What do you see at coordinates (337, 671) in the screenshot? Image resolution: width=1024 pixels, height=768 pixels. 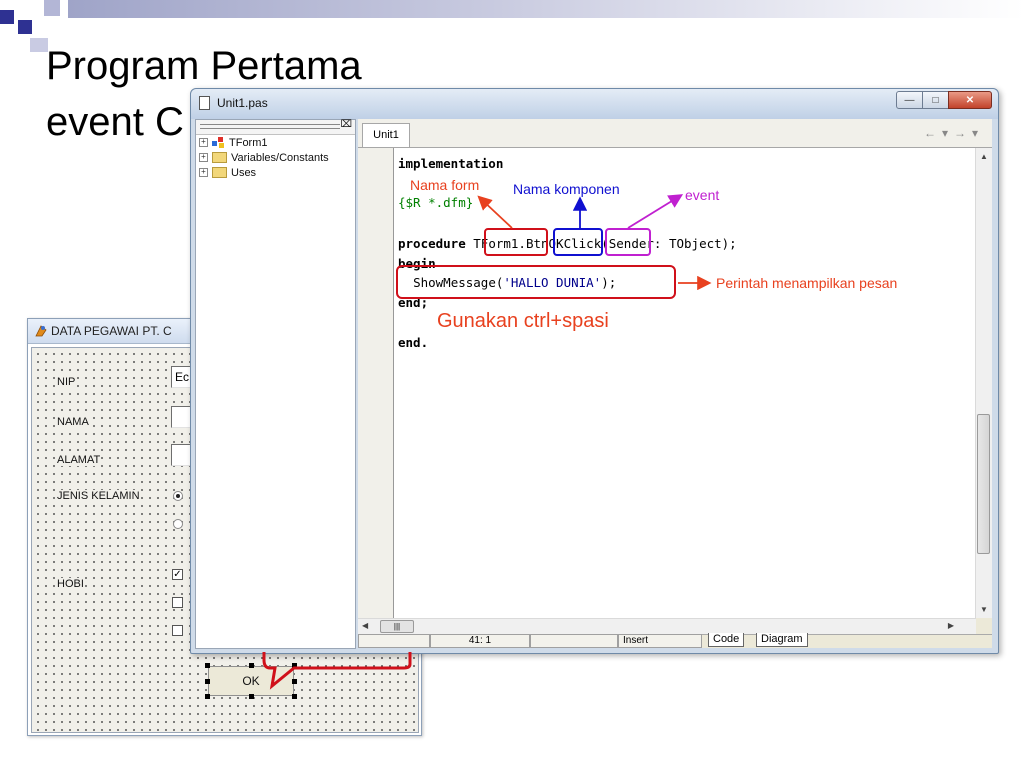 I see `callout-ok-button` at bounding box center [337, 671].